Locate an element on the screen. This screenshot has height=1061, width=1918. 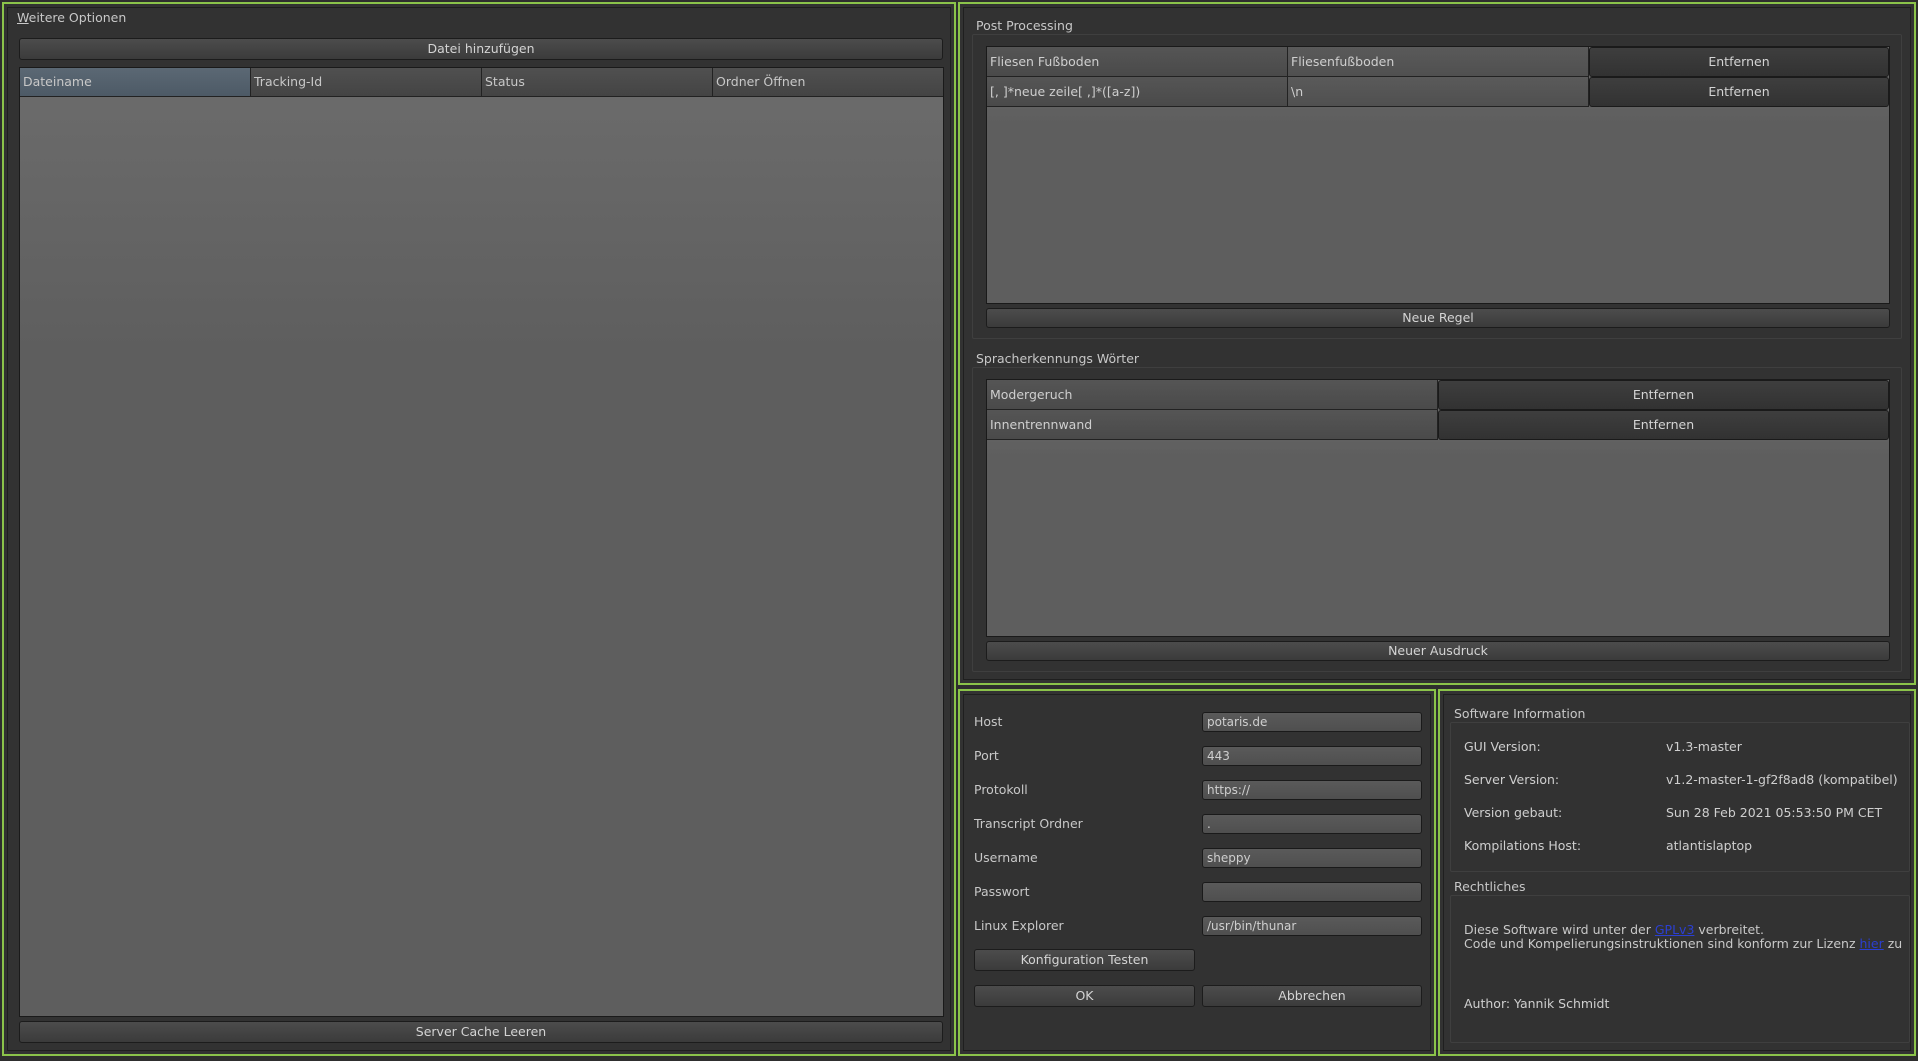
compile-host-label: Kompilations Host: is located at coordinates (1523, 845).